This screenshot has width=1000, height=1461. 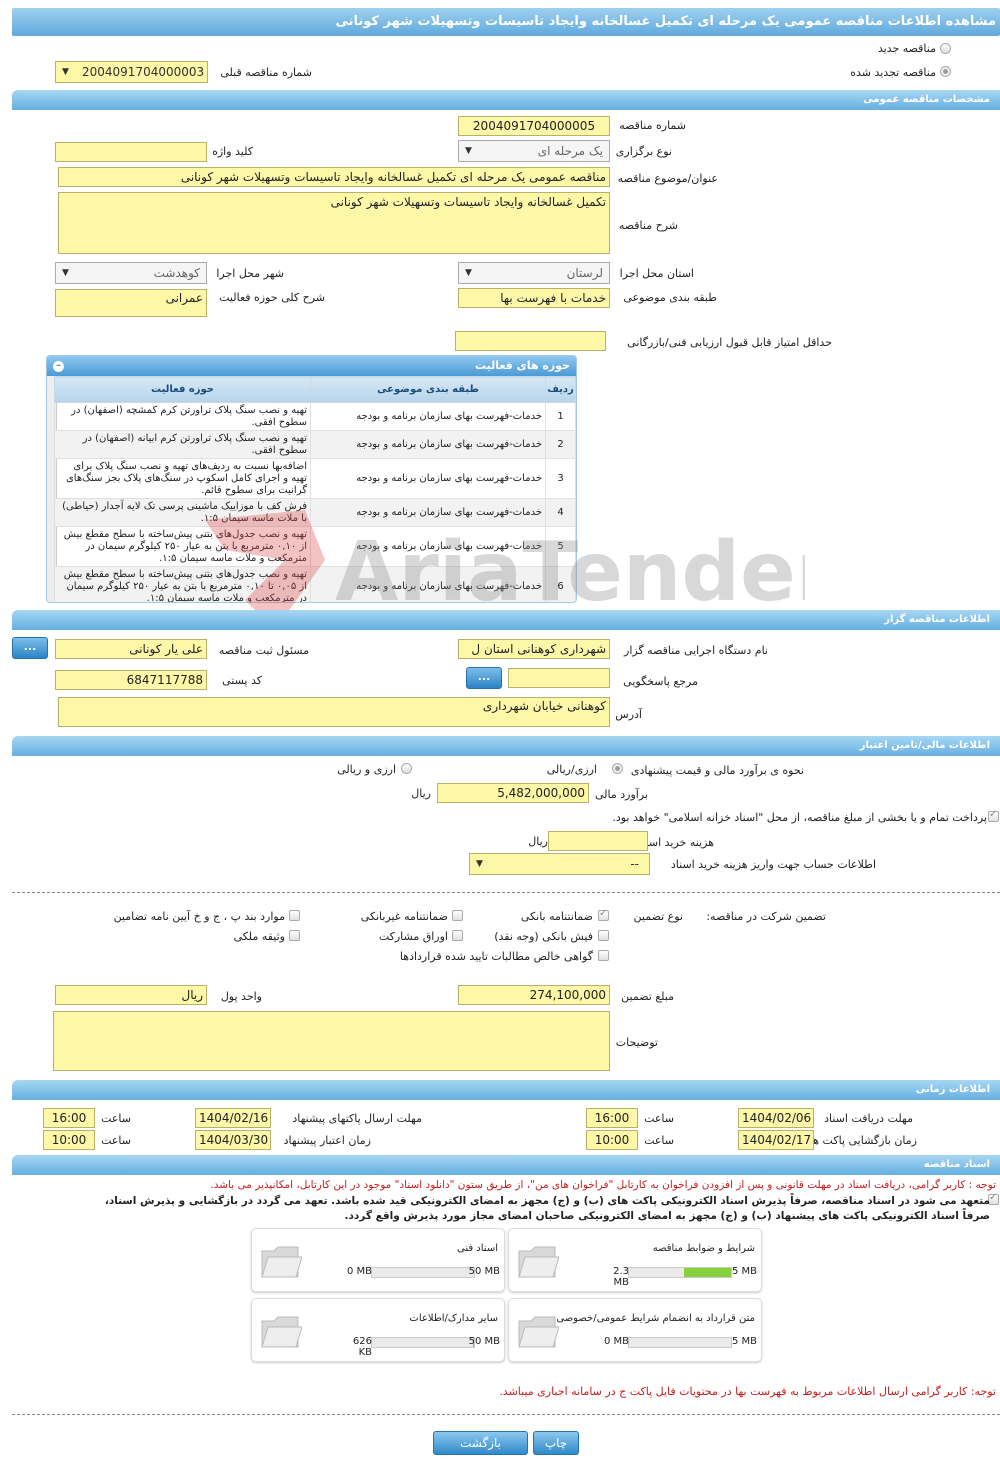 I want to click on receive-date-field: 1404/02/06, so click(x=776, y=1118).